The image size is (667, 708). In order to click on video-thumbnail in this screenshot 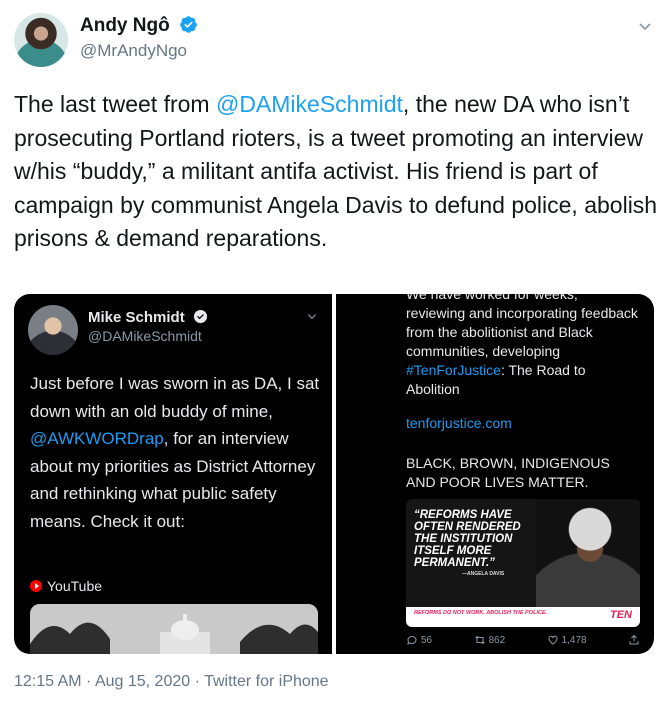, I will do `click(174, 629)`.